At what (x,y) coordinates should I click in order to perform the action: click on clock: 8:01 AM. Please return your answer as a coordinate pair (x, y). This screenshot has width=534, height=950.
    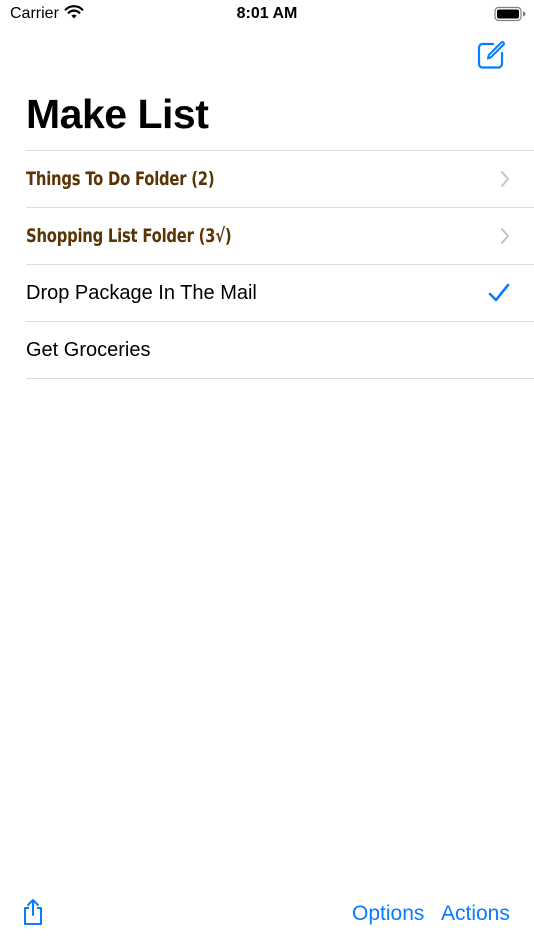
    Looking at the image, I should click on (267, 13).